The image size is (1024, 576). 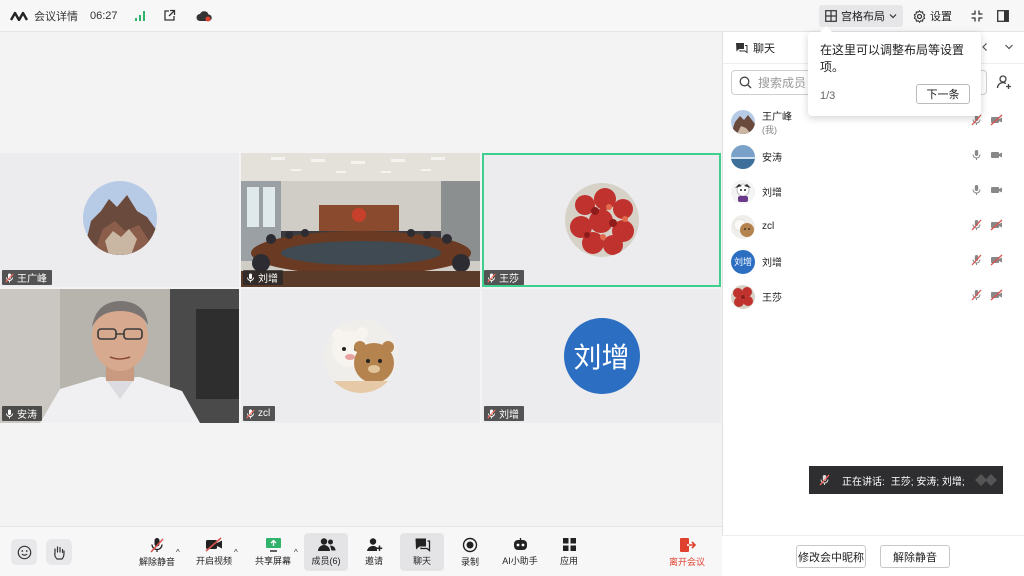 I want to click on participant-name-tag: 刘增, so click(x=504, y=413).